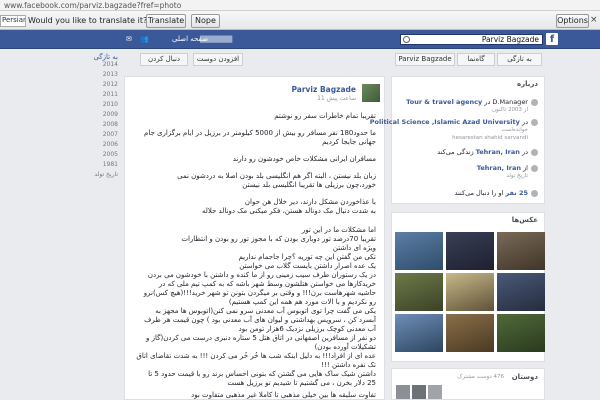 This screenshot has height=400, width=600. I want to click on search-input: Parviz Bagzade, so click(471, 39).